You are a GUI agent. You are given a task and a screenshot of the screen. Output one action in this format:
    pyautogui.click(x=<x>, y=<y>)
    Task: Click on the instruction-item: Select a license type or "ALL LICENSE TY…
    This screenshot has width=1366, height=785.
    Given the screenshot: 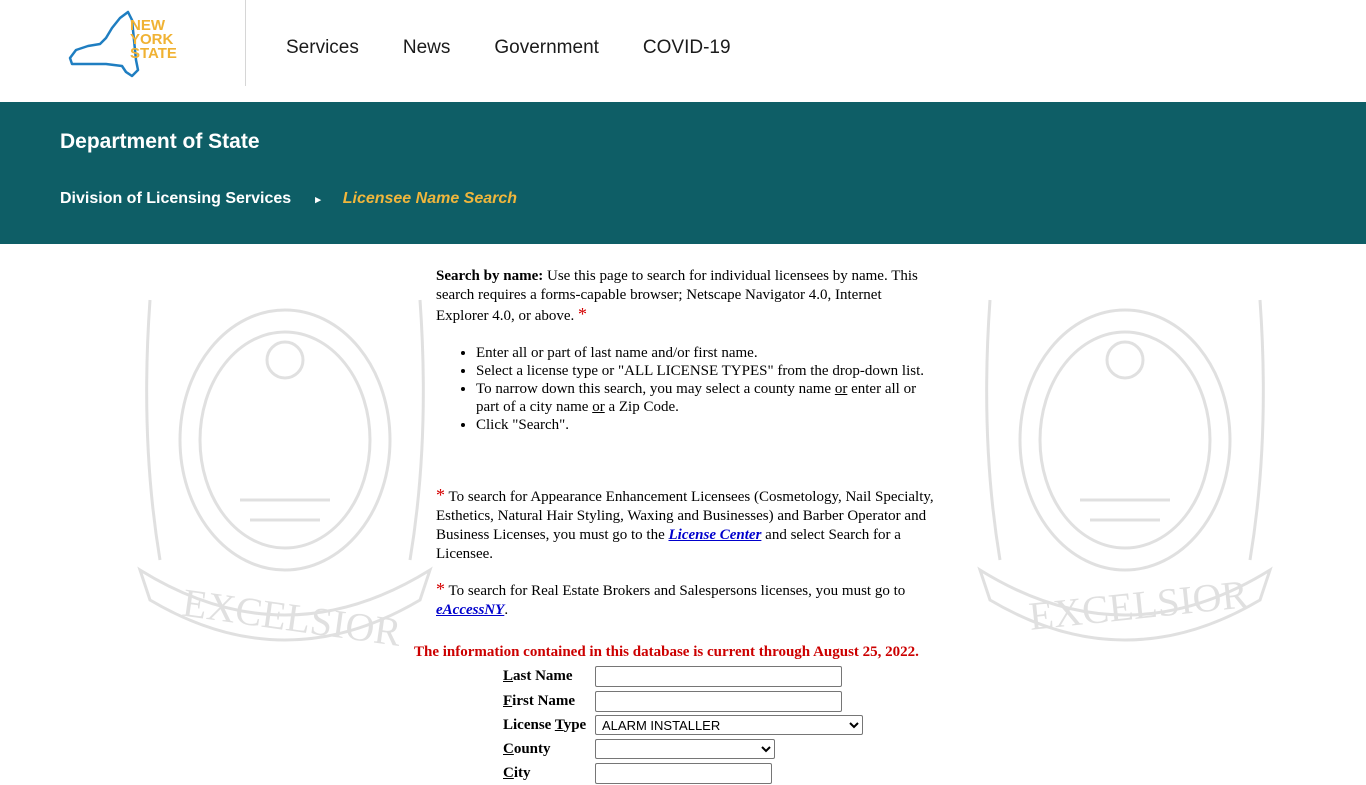 What is the action you would take?
    pyautogui.click(x=706, y=371)
    